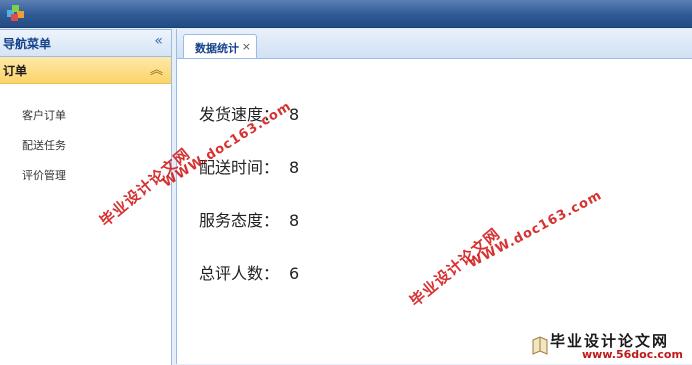  I want to click on book-icon, so click(540, 345).